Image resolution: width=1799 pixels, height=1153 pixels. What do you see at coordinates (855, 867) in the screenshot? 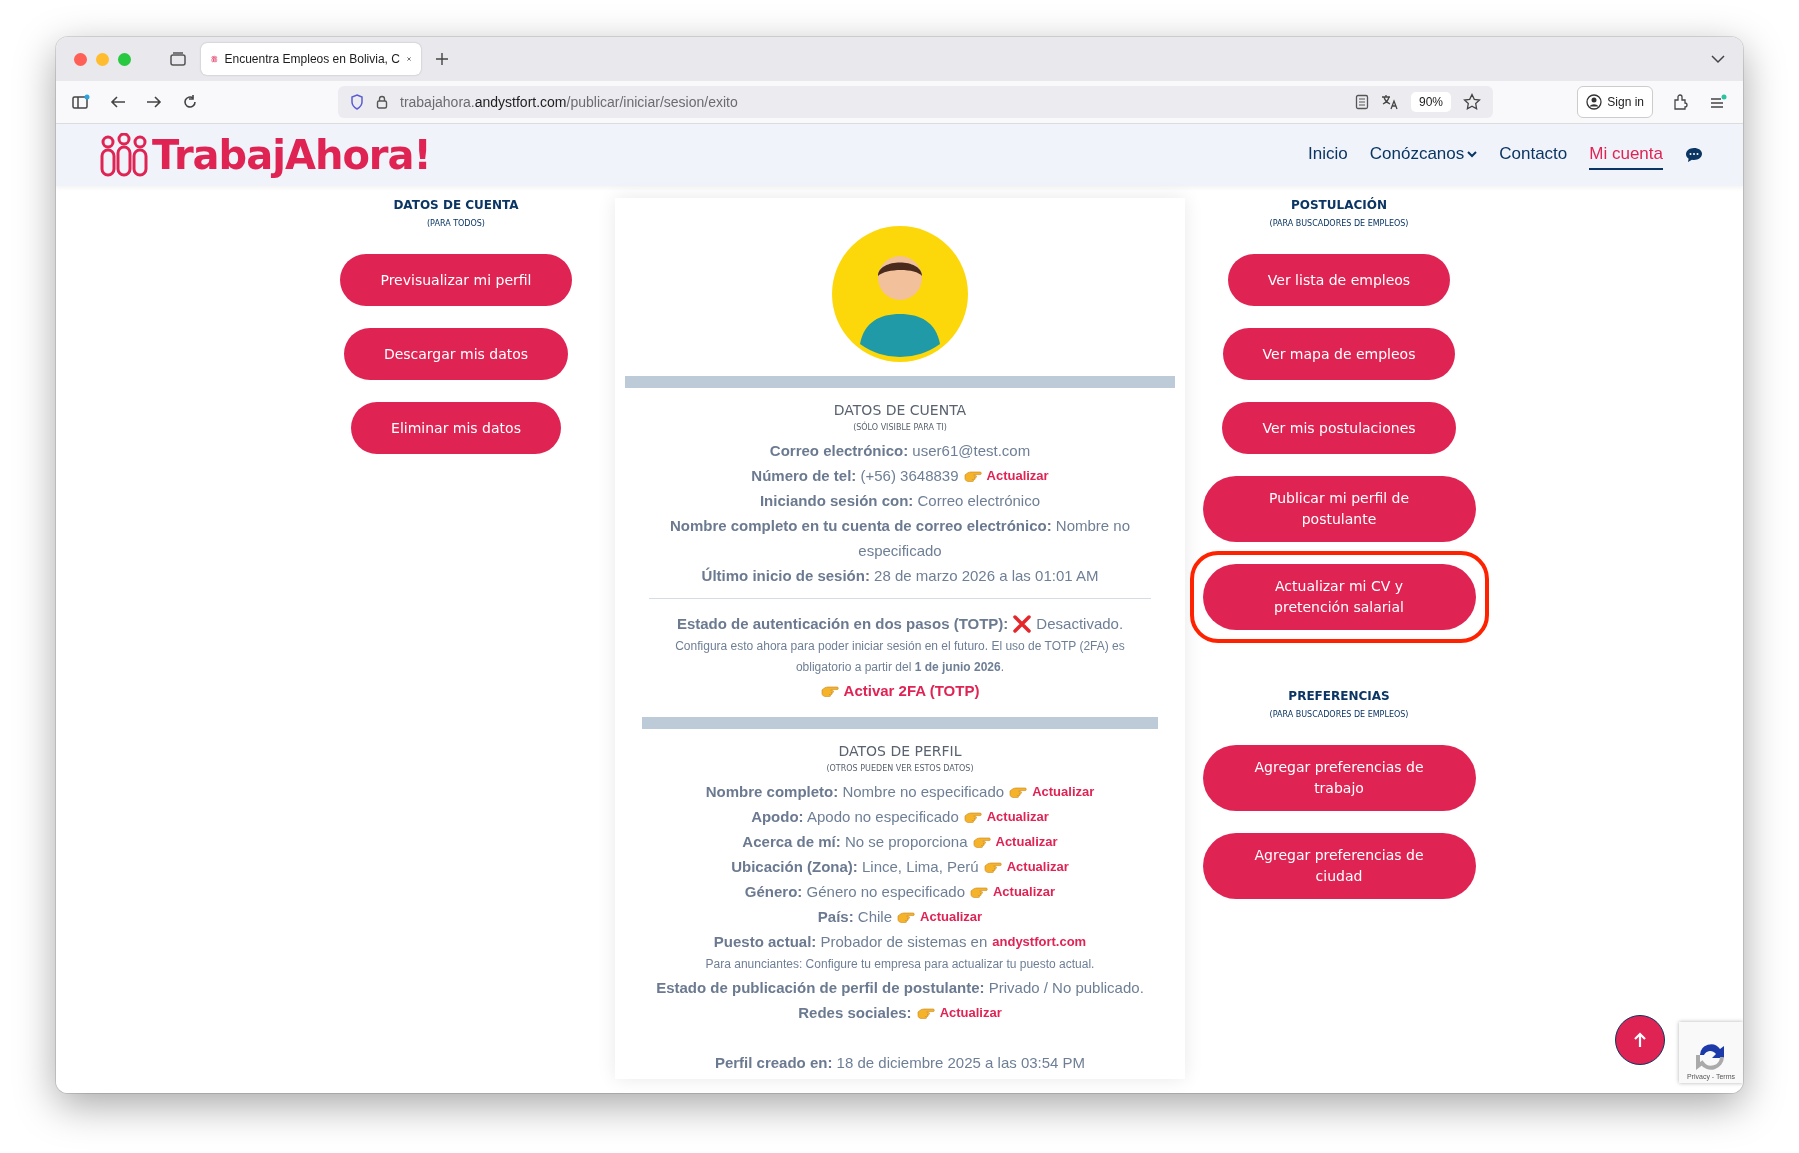
I see `info-text: Ubicación (Zona): Lince, Lima, Perú` at bounding box center [855, 867].